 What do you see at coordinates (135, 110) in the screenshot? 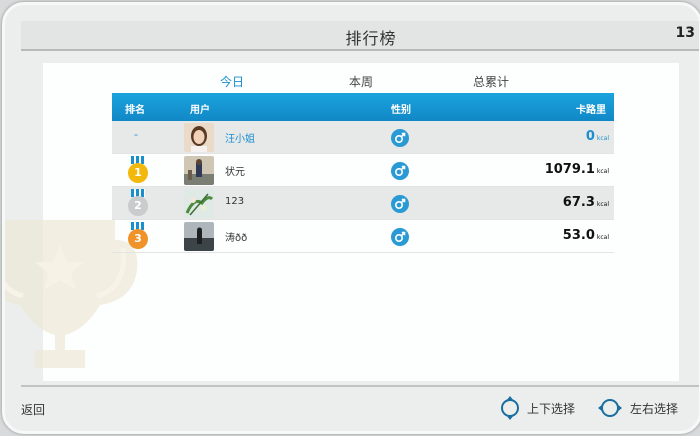
I see `col-rank: 排名` at bounding box center [135, 110].